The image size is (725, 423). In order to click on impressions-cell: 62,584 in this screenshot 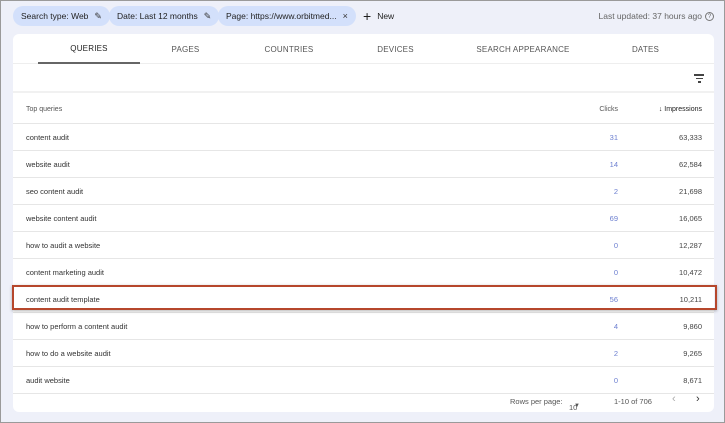, I will do `click(690, 164)`.